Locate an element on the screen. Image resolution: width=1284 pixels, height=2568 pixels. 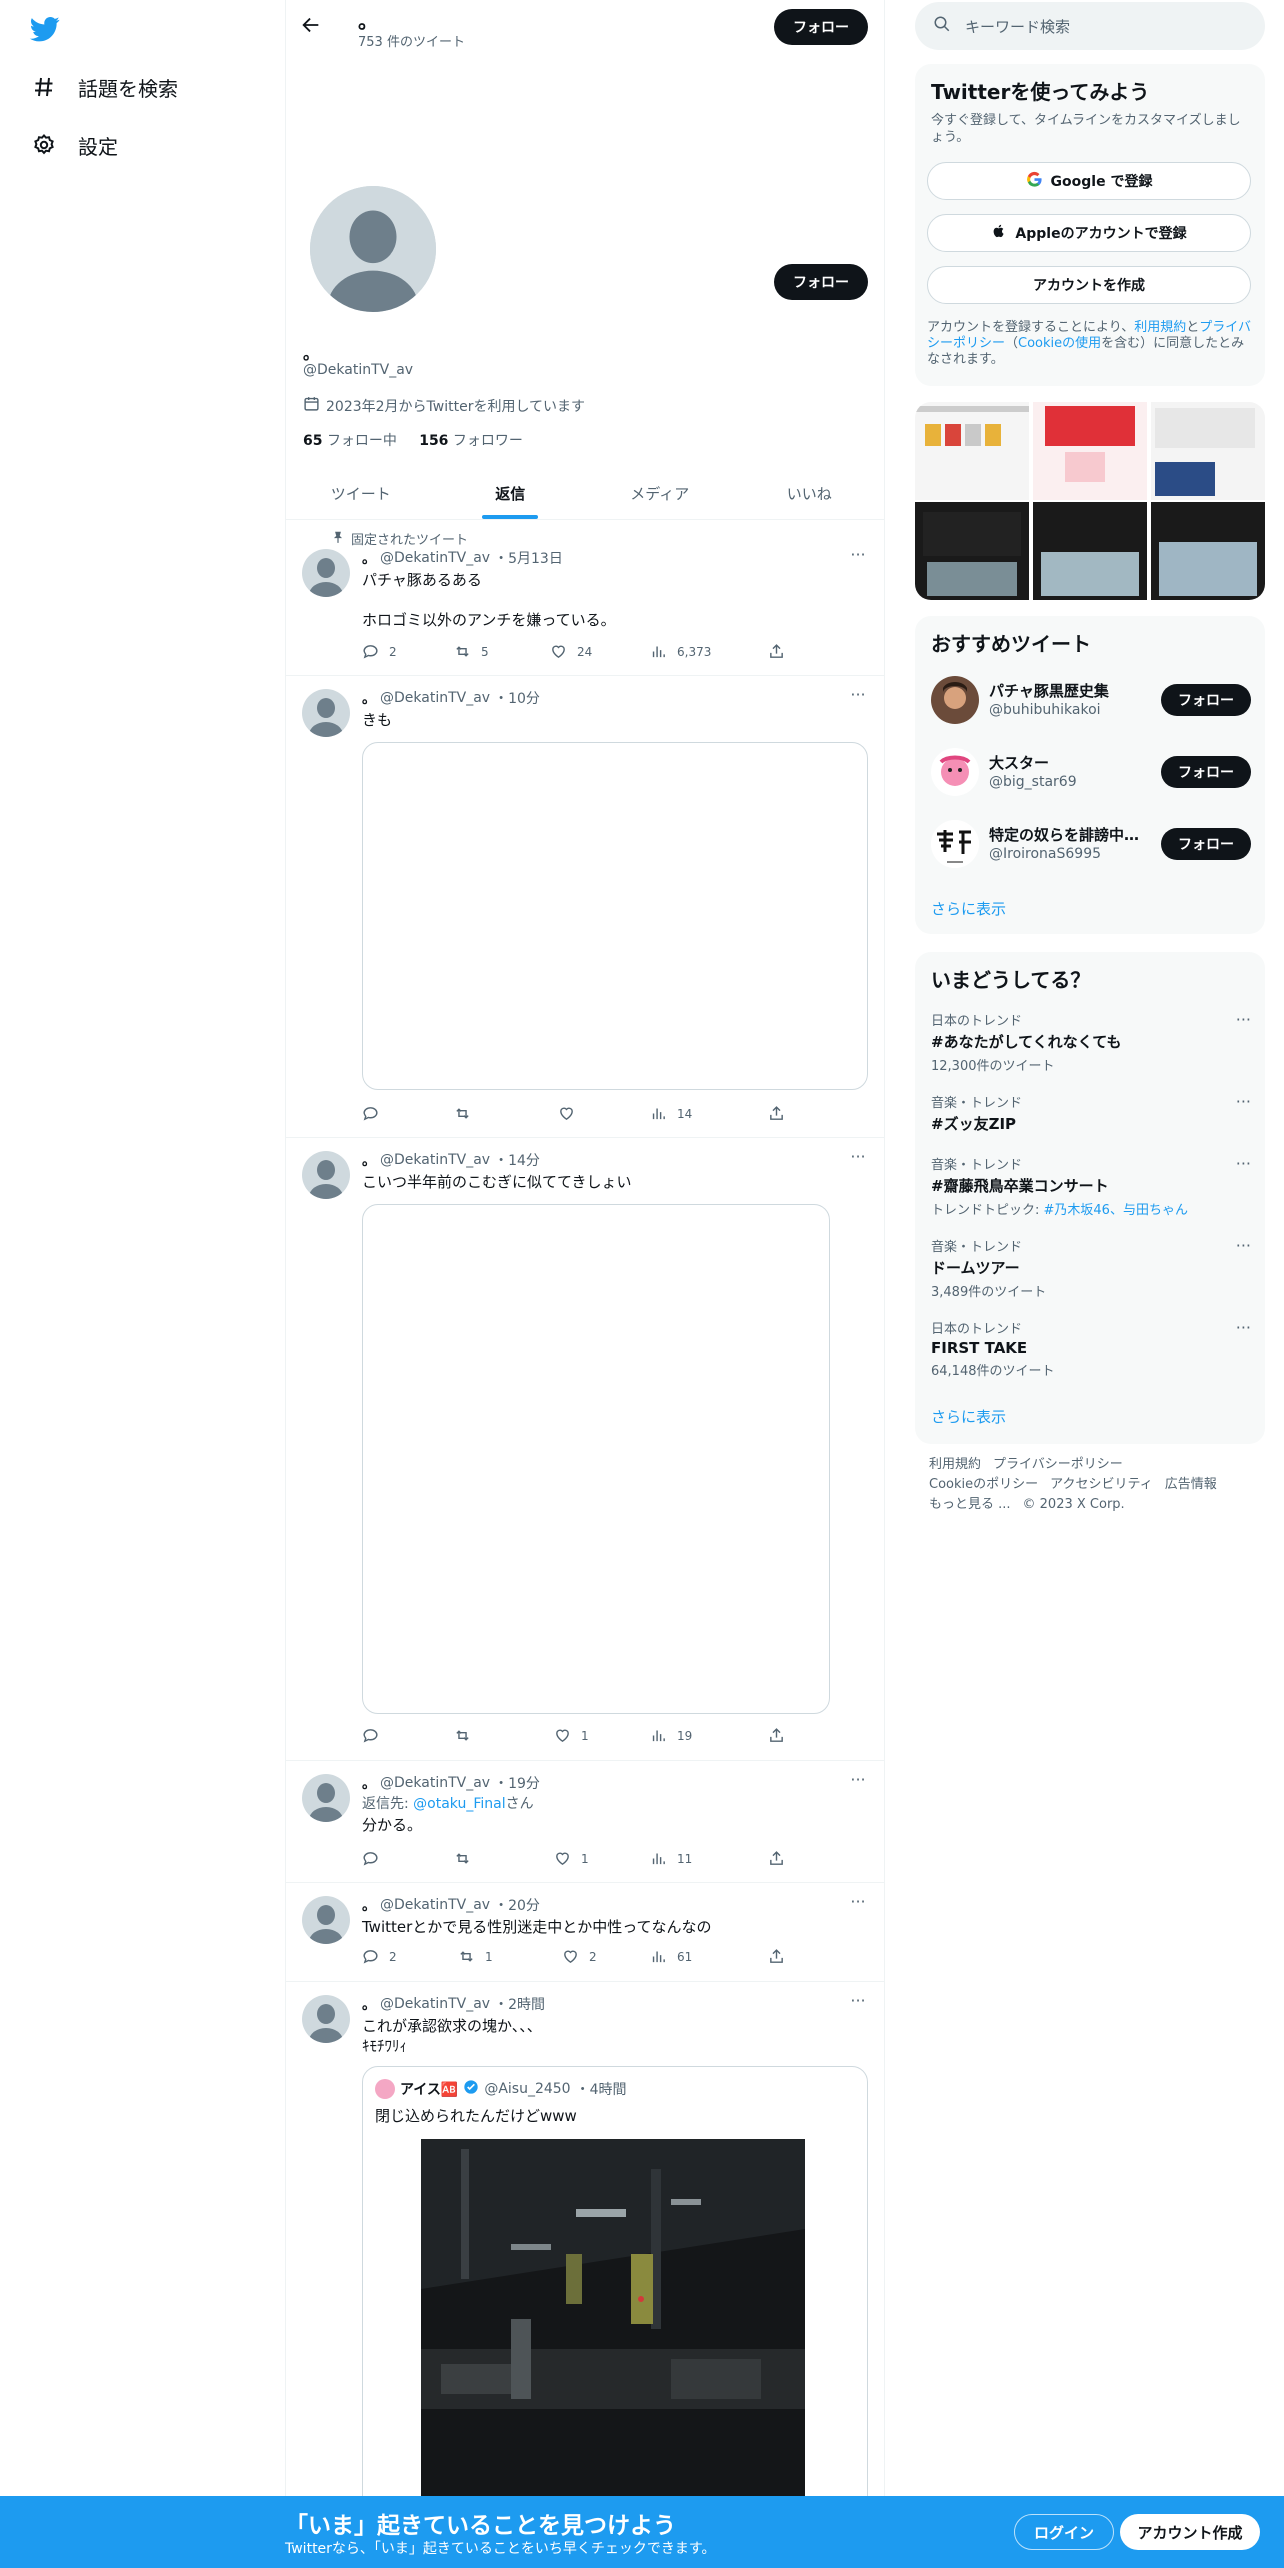
create-account-button: アカウントを作成 is located at coordinates (1089, 285).